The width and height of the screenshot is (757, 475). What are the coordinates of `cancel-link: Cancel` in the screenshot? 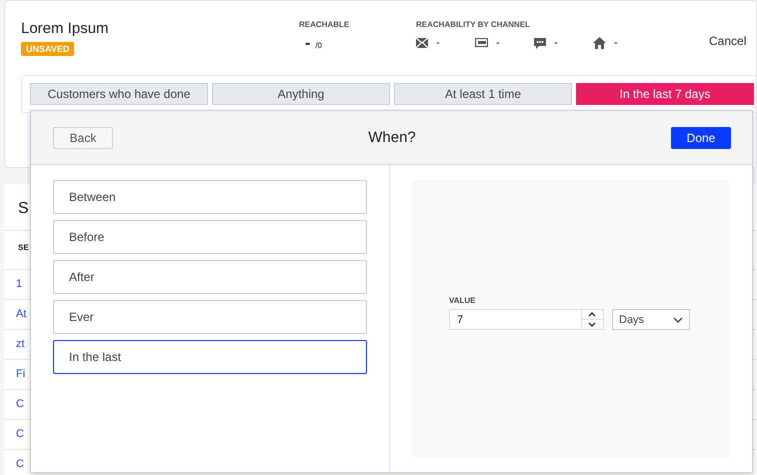 It's located at (727, 41).